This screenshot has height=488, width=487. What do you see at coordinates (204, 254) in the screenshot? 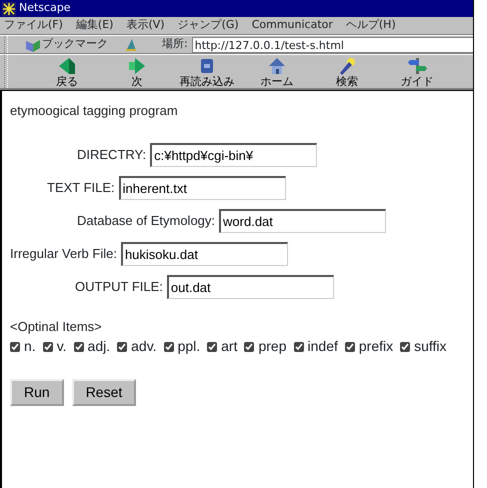
I see `text-field: hukisoku.dat` at bounding box center [204, 254].